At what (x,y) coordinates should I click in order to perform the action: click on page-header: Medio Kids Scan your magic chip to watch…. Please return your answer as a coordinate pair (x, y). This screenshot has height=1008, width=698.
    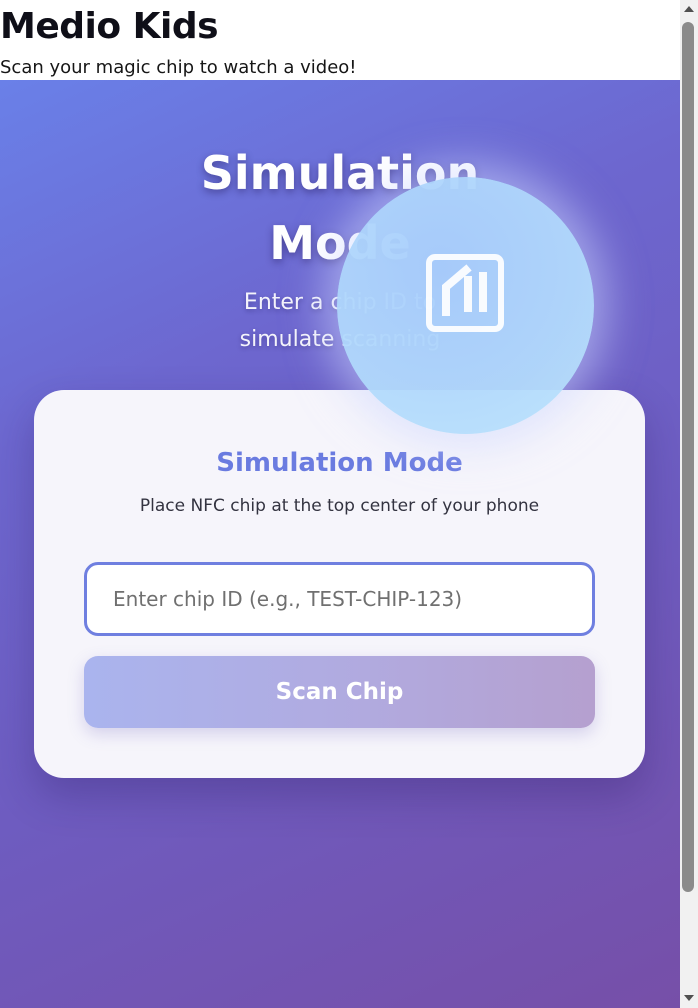
    Looking at the image, I should click on (340, 40).